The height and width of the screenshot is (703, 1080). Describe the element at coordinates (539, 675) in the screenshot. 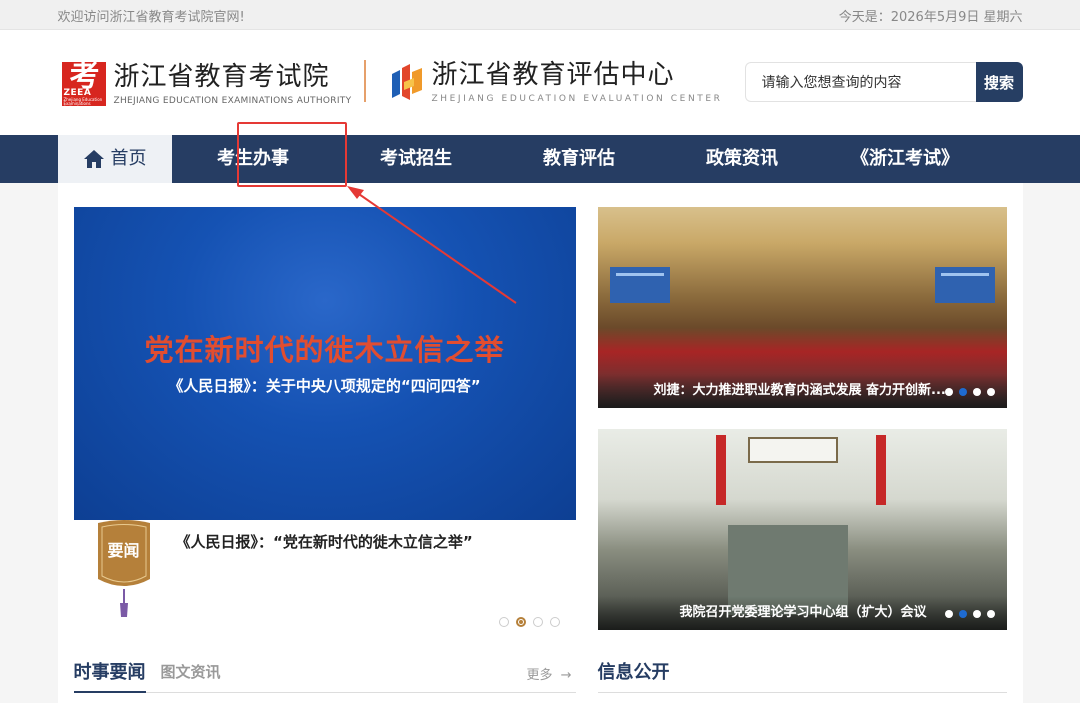

I see `more-label: 更多` at that location.